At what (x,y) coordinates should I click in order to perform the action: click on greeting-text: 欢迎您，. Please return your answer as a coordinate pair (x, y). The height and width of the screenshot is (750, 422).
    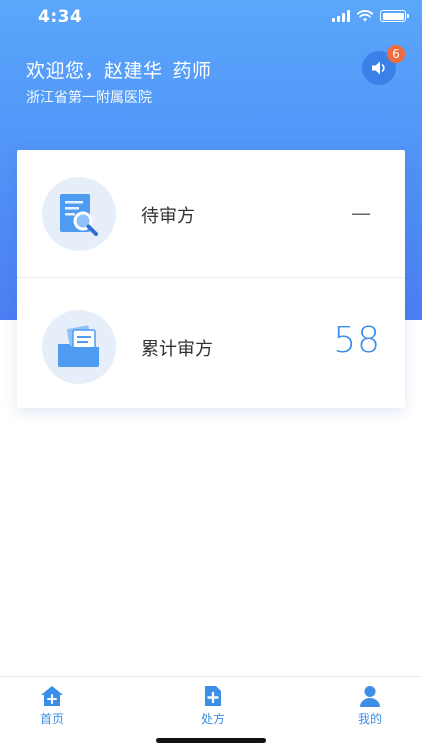
    Looking at the image, I should click on (65, 71).